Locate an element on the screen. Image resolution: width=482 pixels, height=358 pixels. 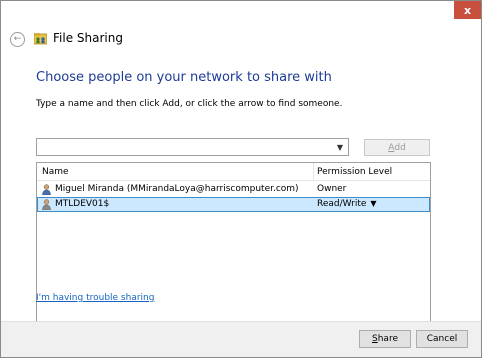
share-button: Share is located at coordinates (385, 339).